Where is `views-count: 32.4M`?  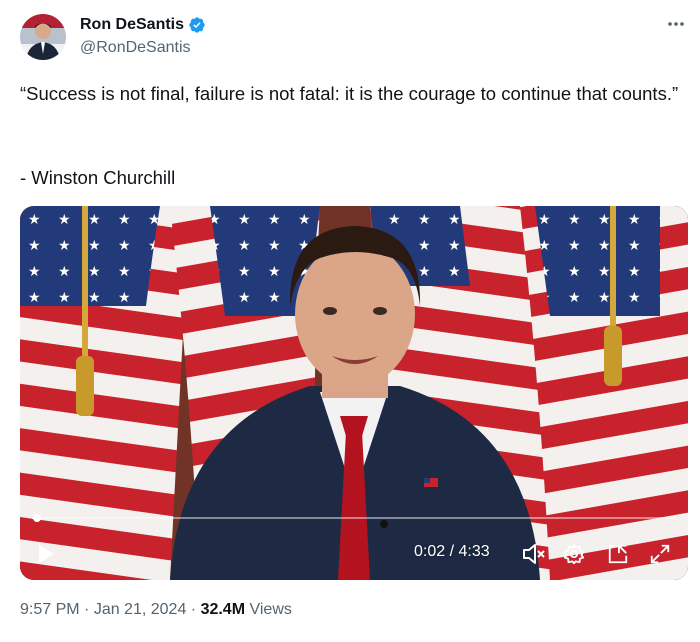 views-count: 32.4M is located at coordinates (223, 609).